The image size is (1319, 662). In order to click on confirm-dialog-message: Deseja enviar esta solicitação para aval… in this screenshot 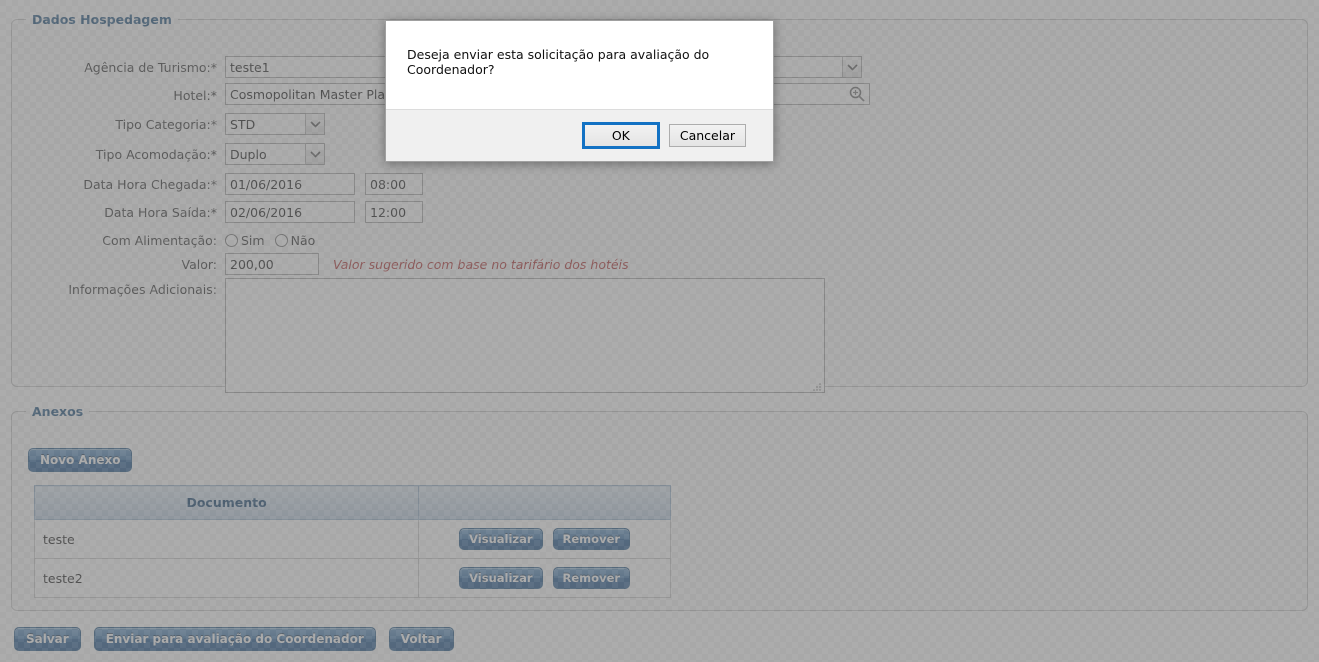, I will do `click(558, 62)`.